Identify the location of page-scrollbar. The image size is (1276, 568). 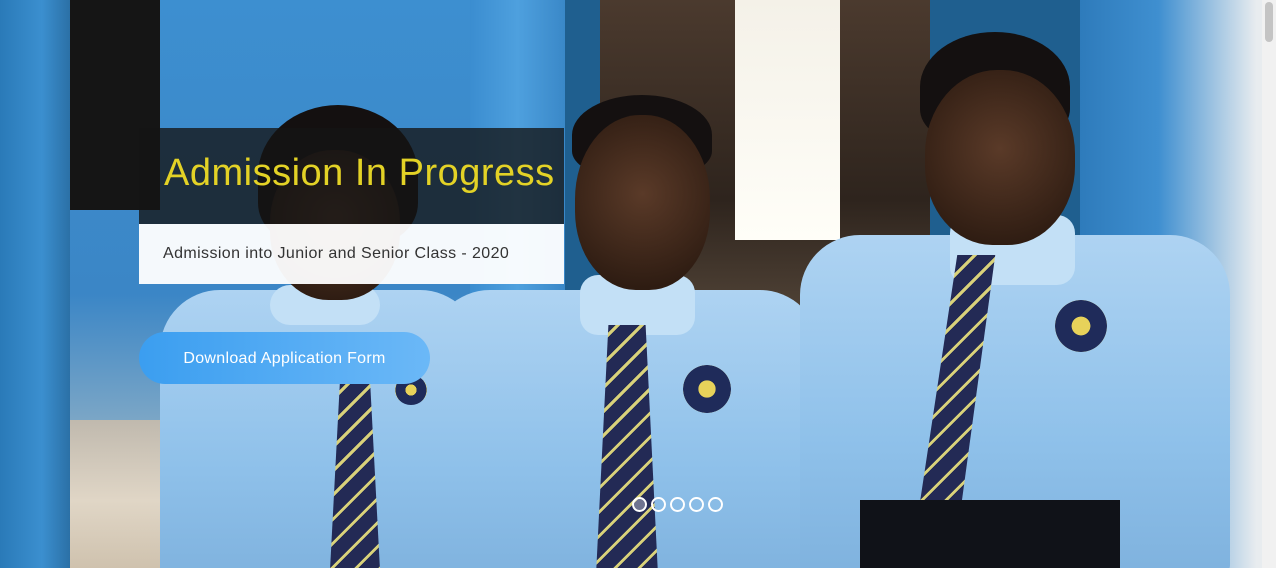
(1269, 284).